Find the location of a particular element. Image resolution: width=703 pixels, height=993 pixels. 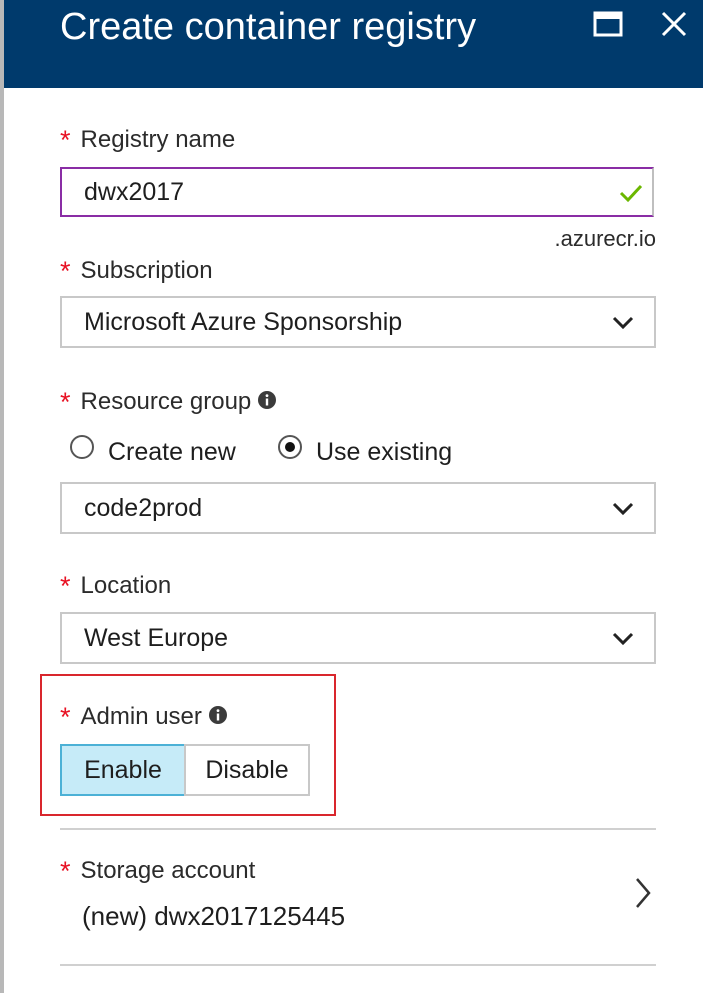

location-dropdown: West Europe is located at coordinates (358, 638).